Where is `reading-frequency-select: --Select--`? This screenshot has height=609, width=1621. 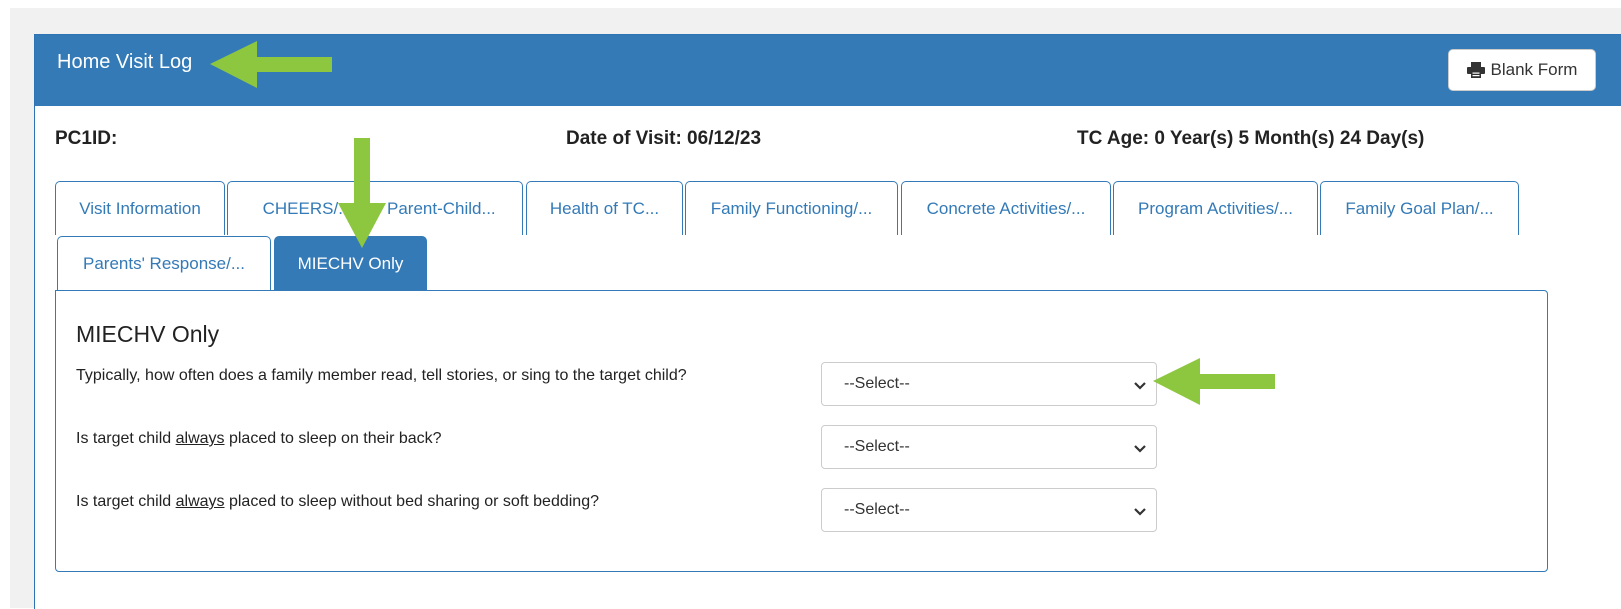
reading-frequency-select: --Select-- is located at coordinates (989, 384).